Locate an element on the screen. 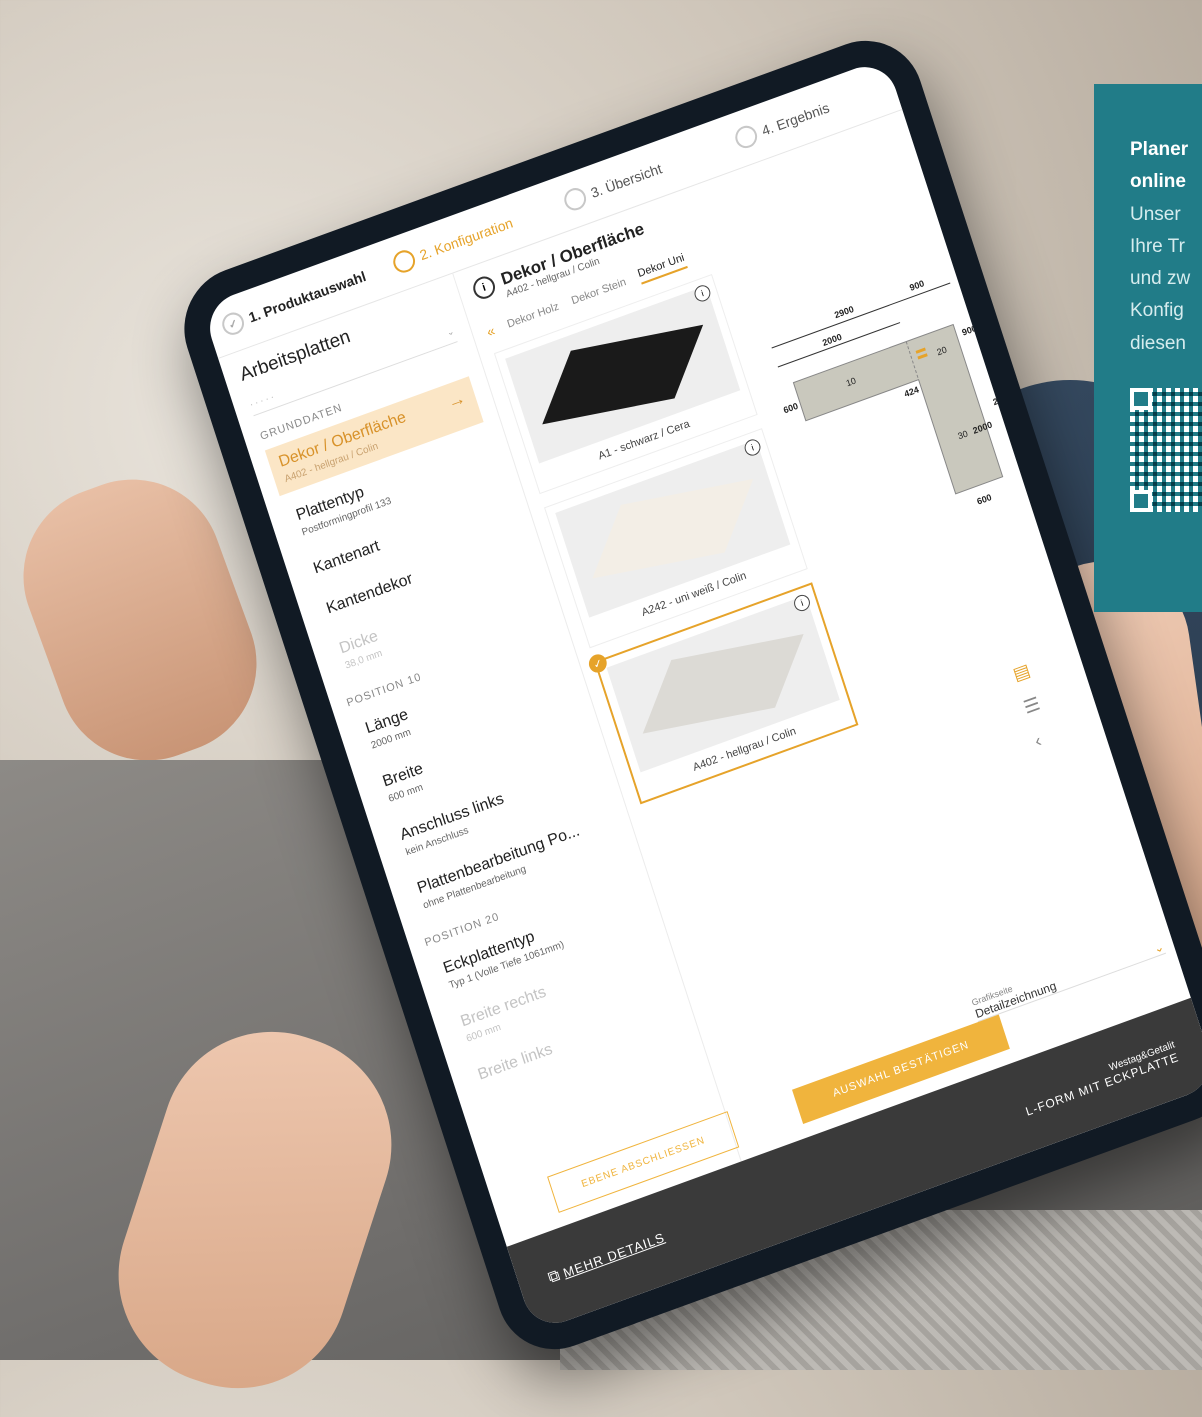 The height and width of the screenshot is (1417, 1202). list-icon: ☰ is located at coordinates (1032, 706).